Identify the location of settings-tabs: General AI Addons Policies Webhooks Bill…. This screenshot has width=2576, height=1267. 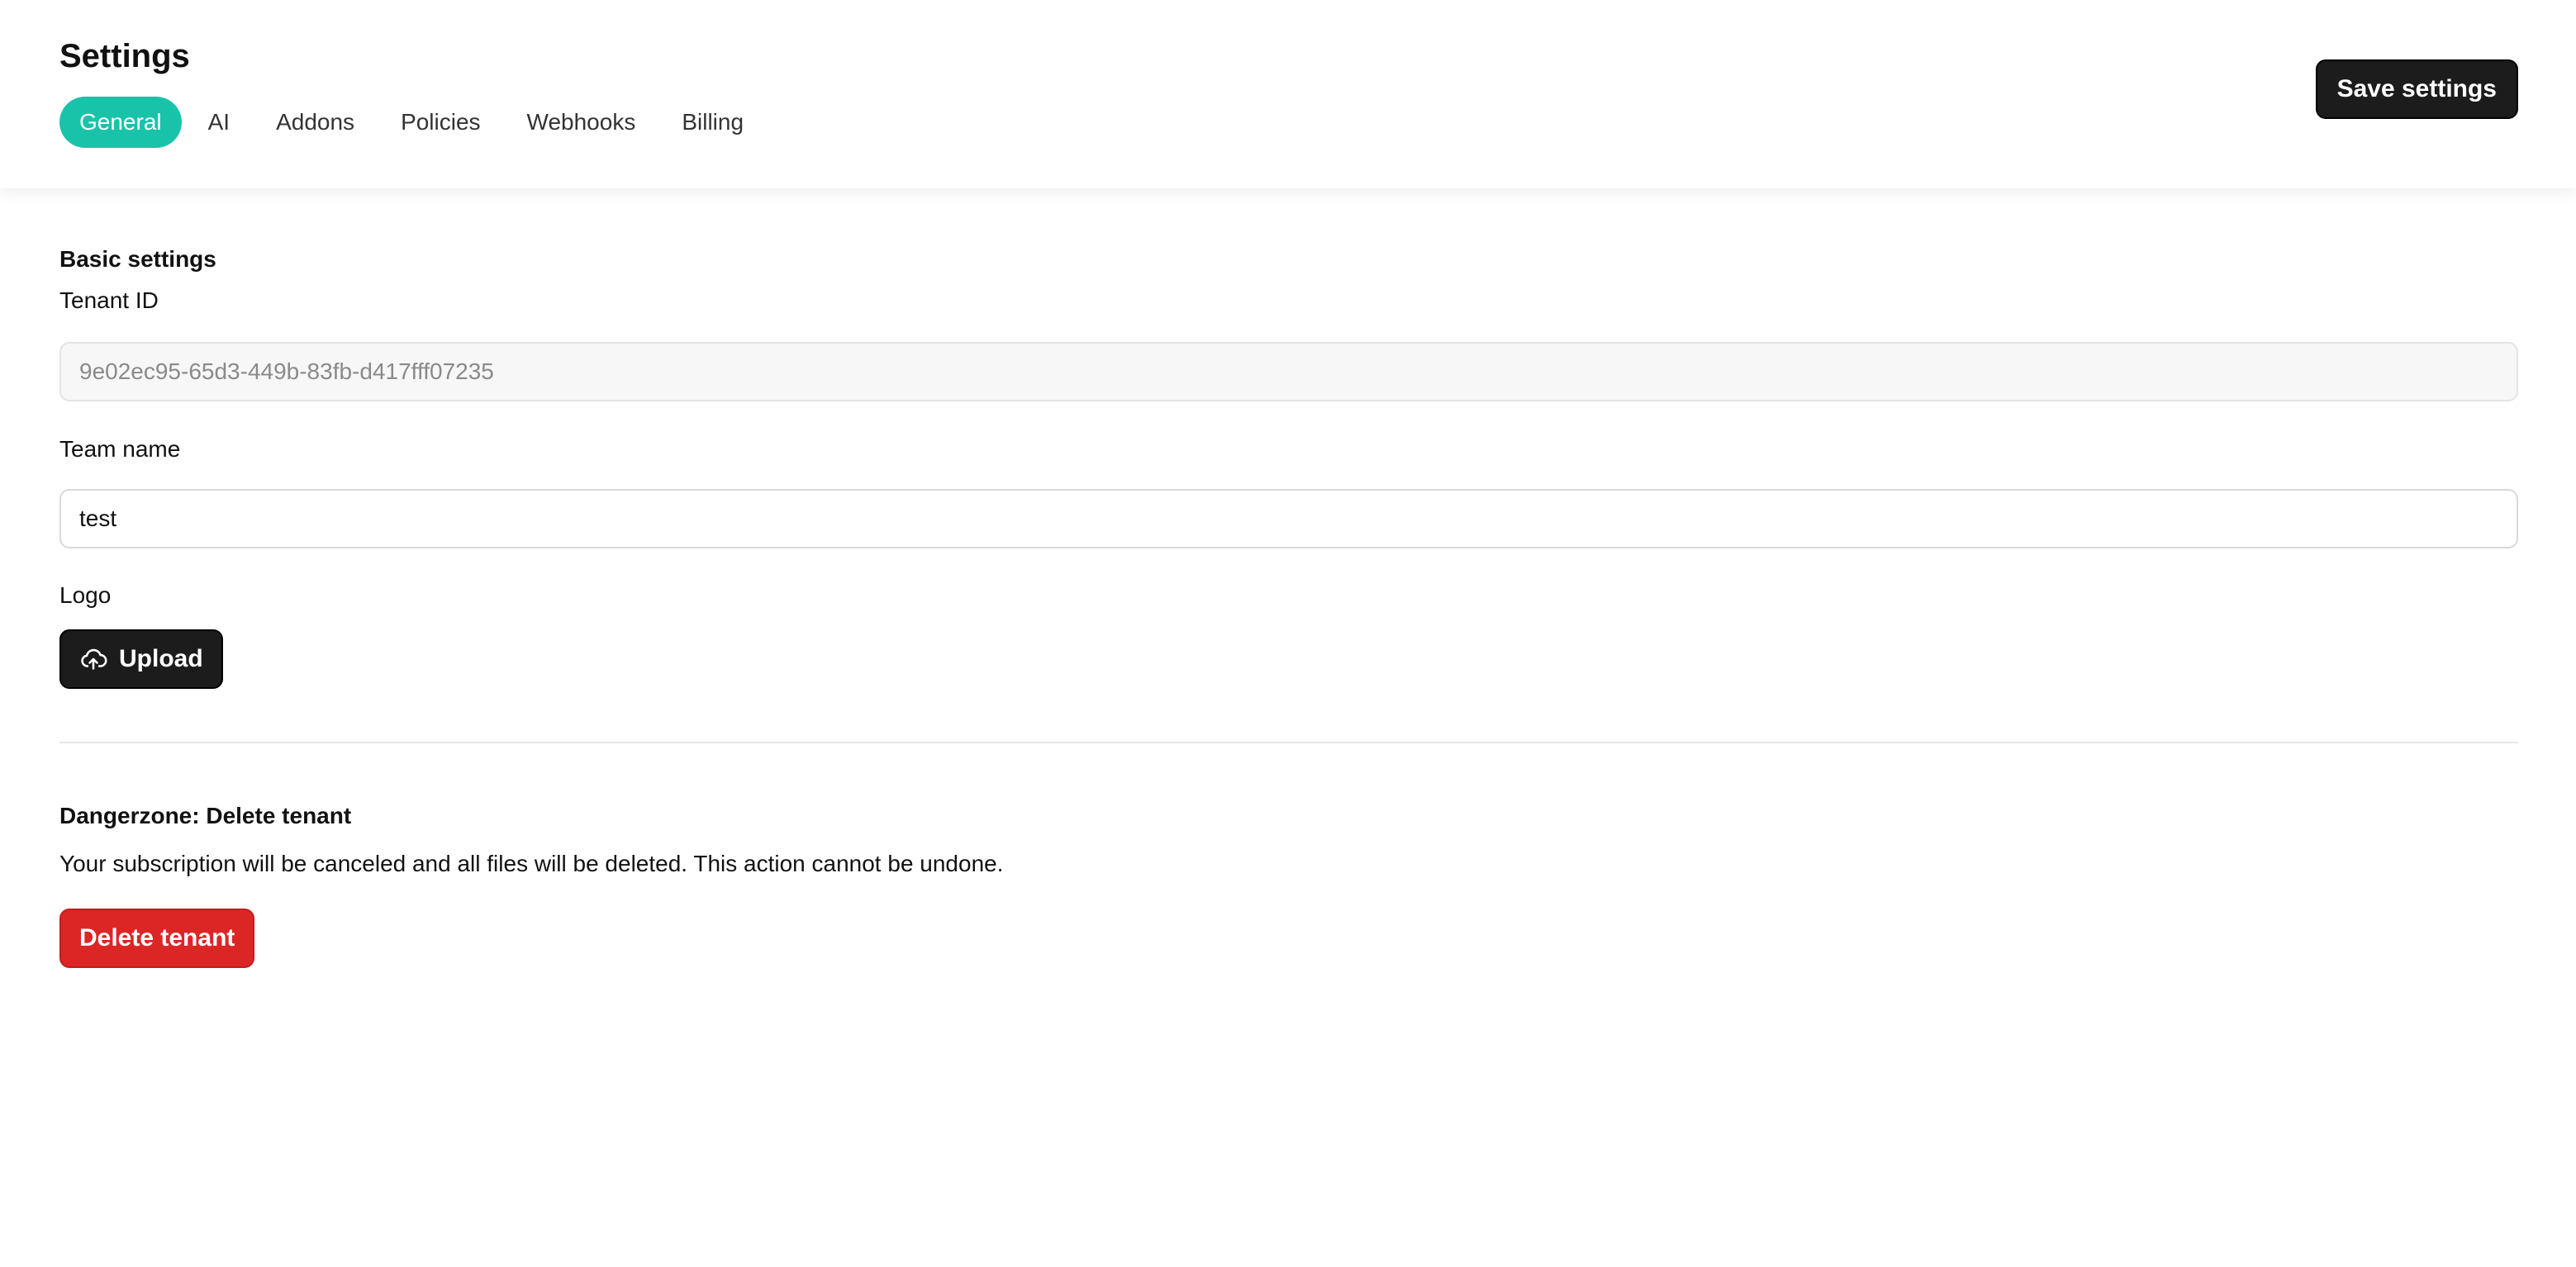
(411, 123).